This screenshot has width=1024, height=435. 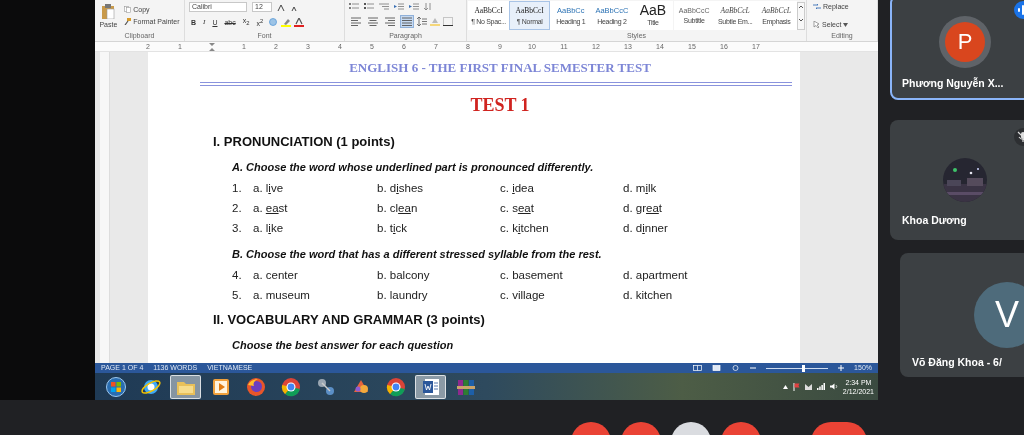 I want to click on copy-icon, so click(x=128, y=9).